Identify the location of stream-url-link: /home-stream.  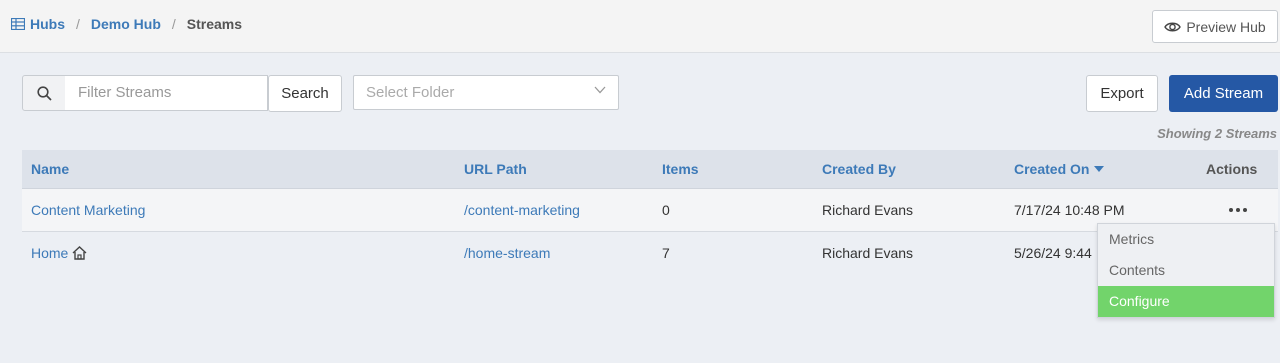
(507, 253).